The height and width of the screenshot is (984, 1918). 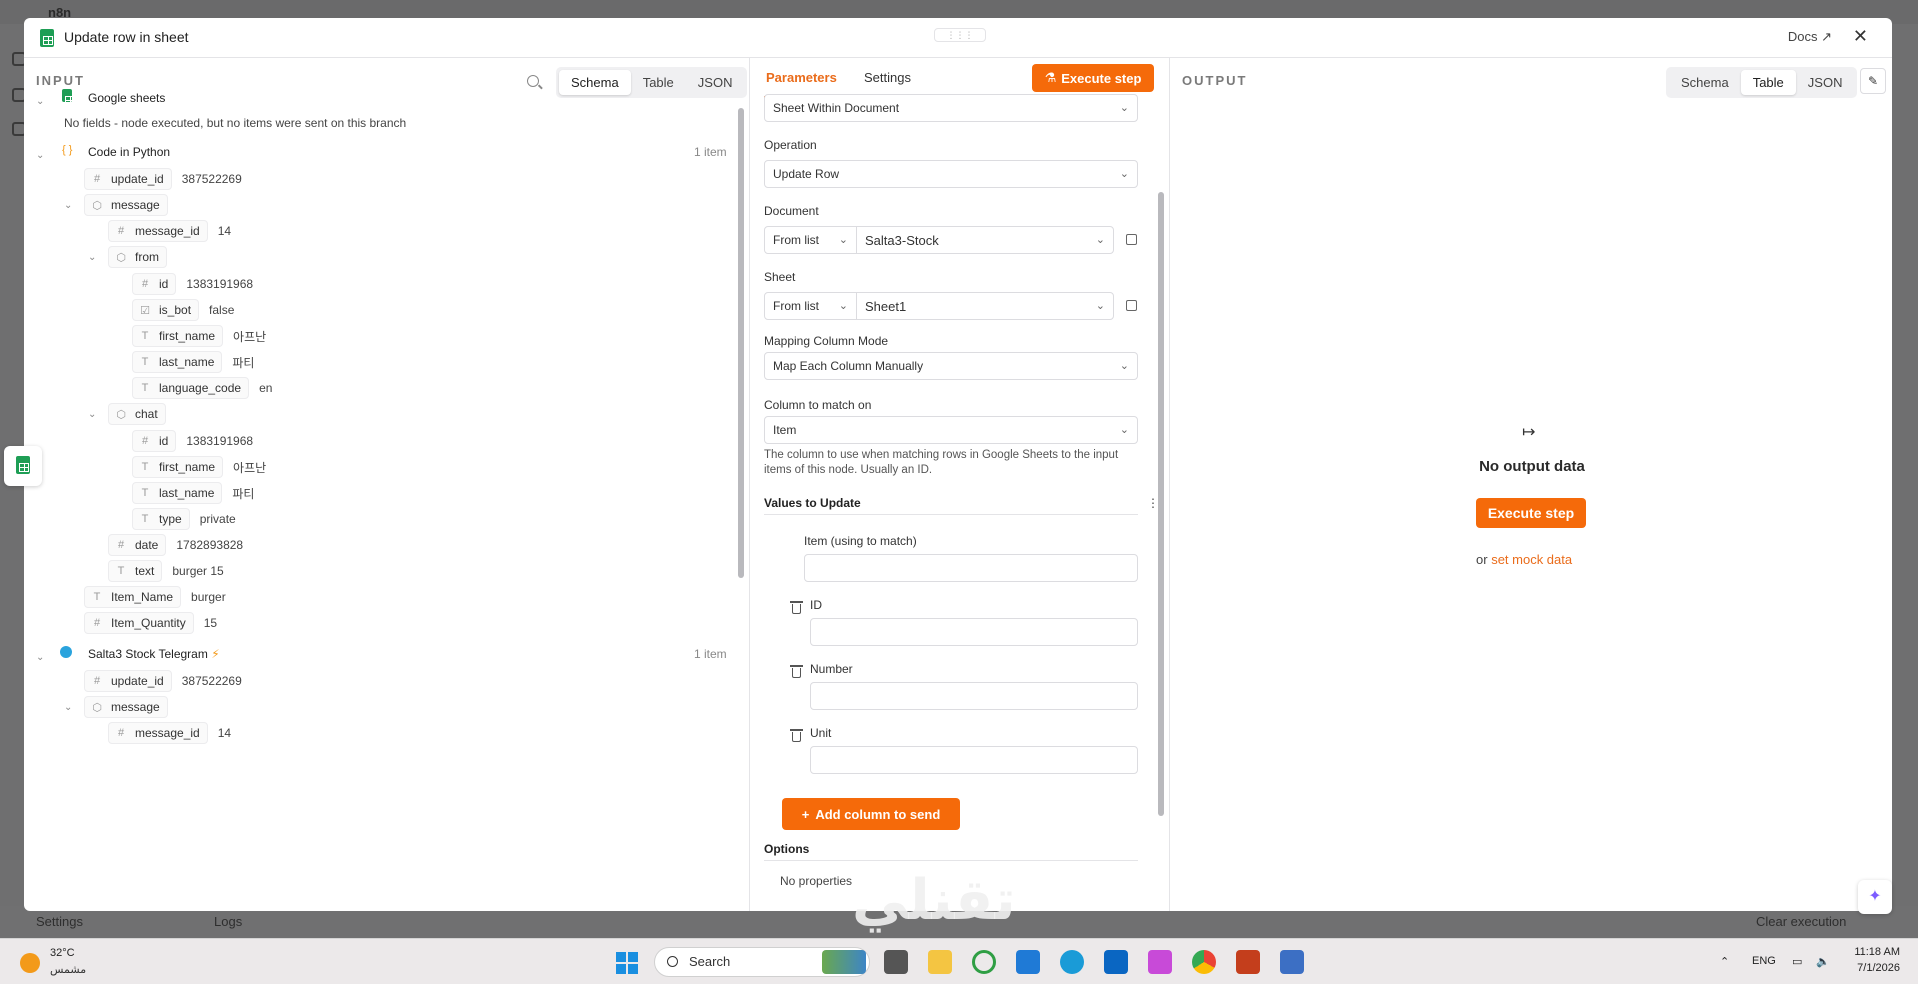 What do you see at coordinates (1873, 968) in the screenshot?
I see `clock-date: 7/1/2026` at bounding box center [1873, 968].